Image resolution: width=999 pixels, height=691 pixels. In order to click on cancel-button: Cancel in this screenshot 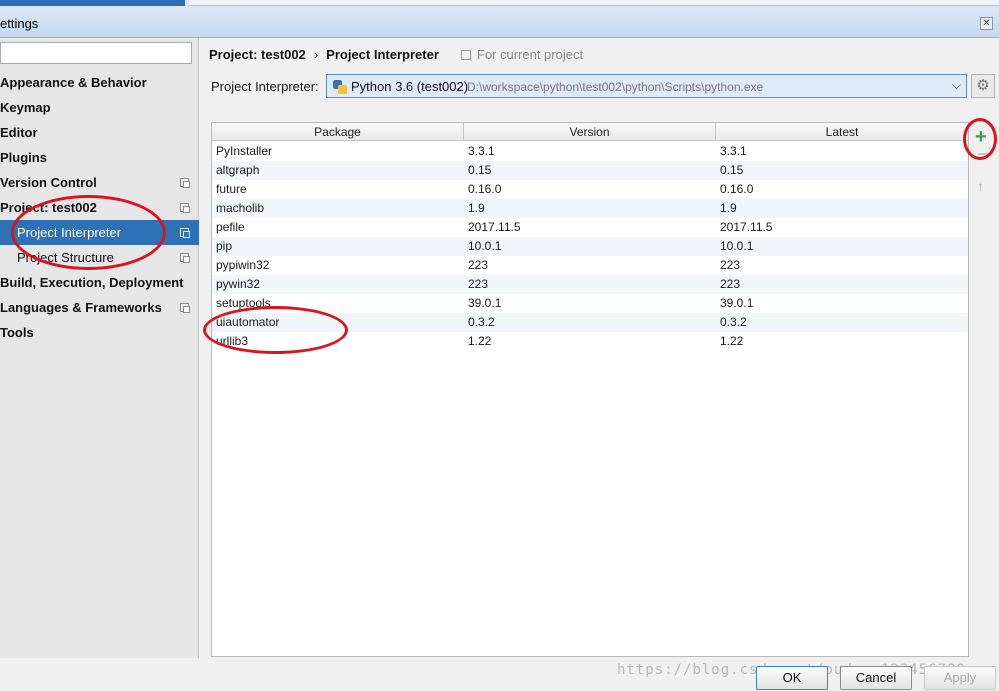, I will do `click(876, 678)`.